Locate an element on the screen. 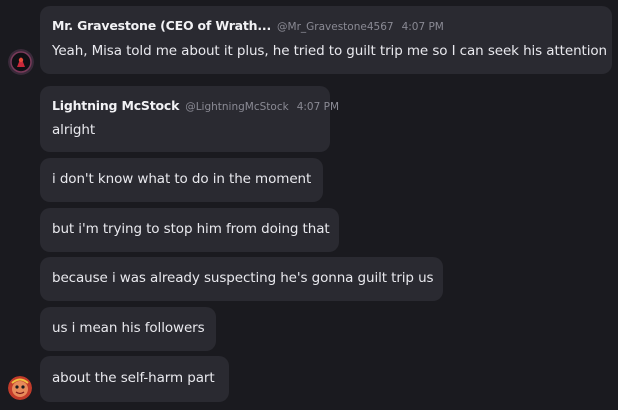  message-text: i don't know what to do in the moment is located at coordinates (182, 179).